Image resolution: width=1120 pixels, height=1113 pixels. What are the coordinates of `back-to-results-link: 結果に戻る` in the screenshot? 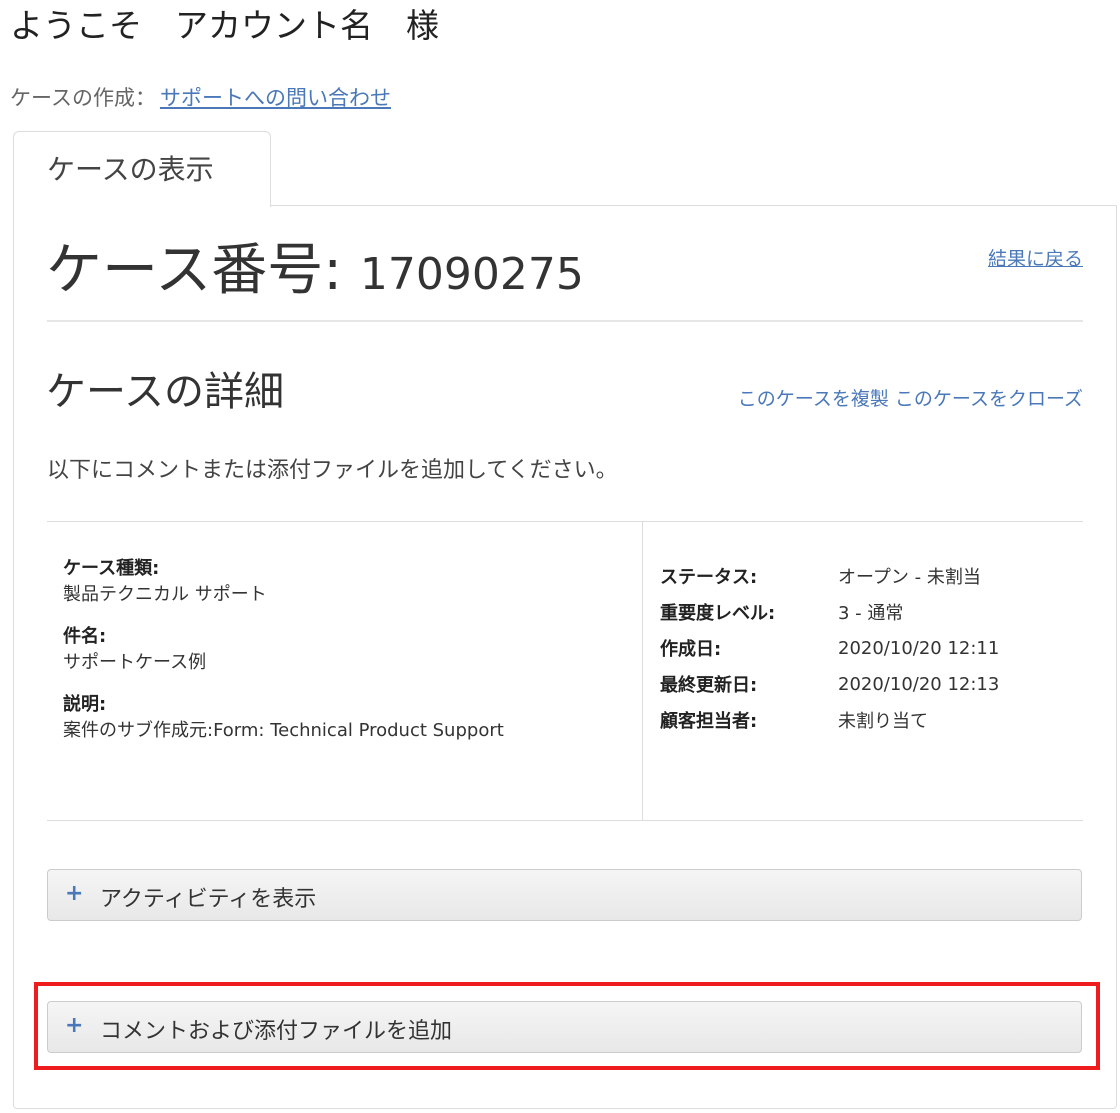 It's located at (1035, 257).